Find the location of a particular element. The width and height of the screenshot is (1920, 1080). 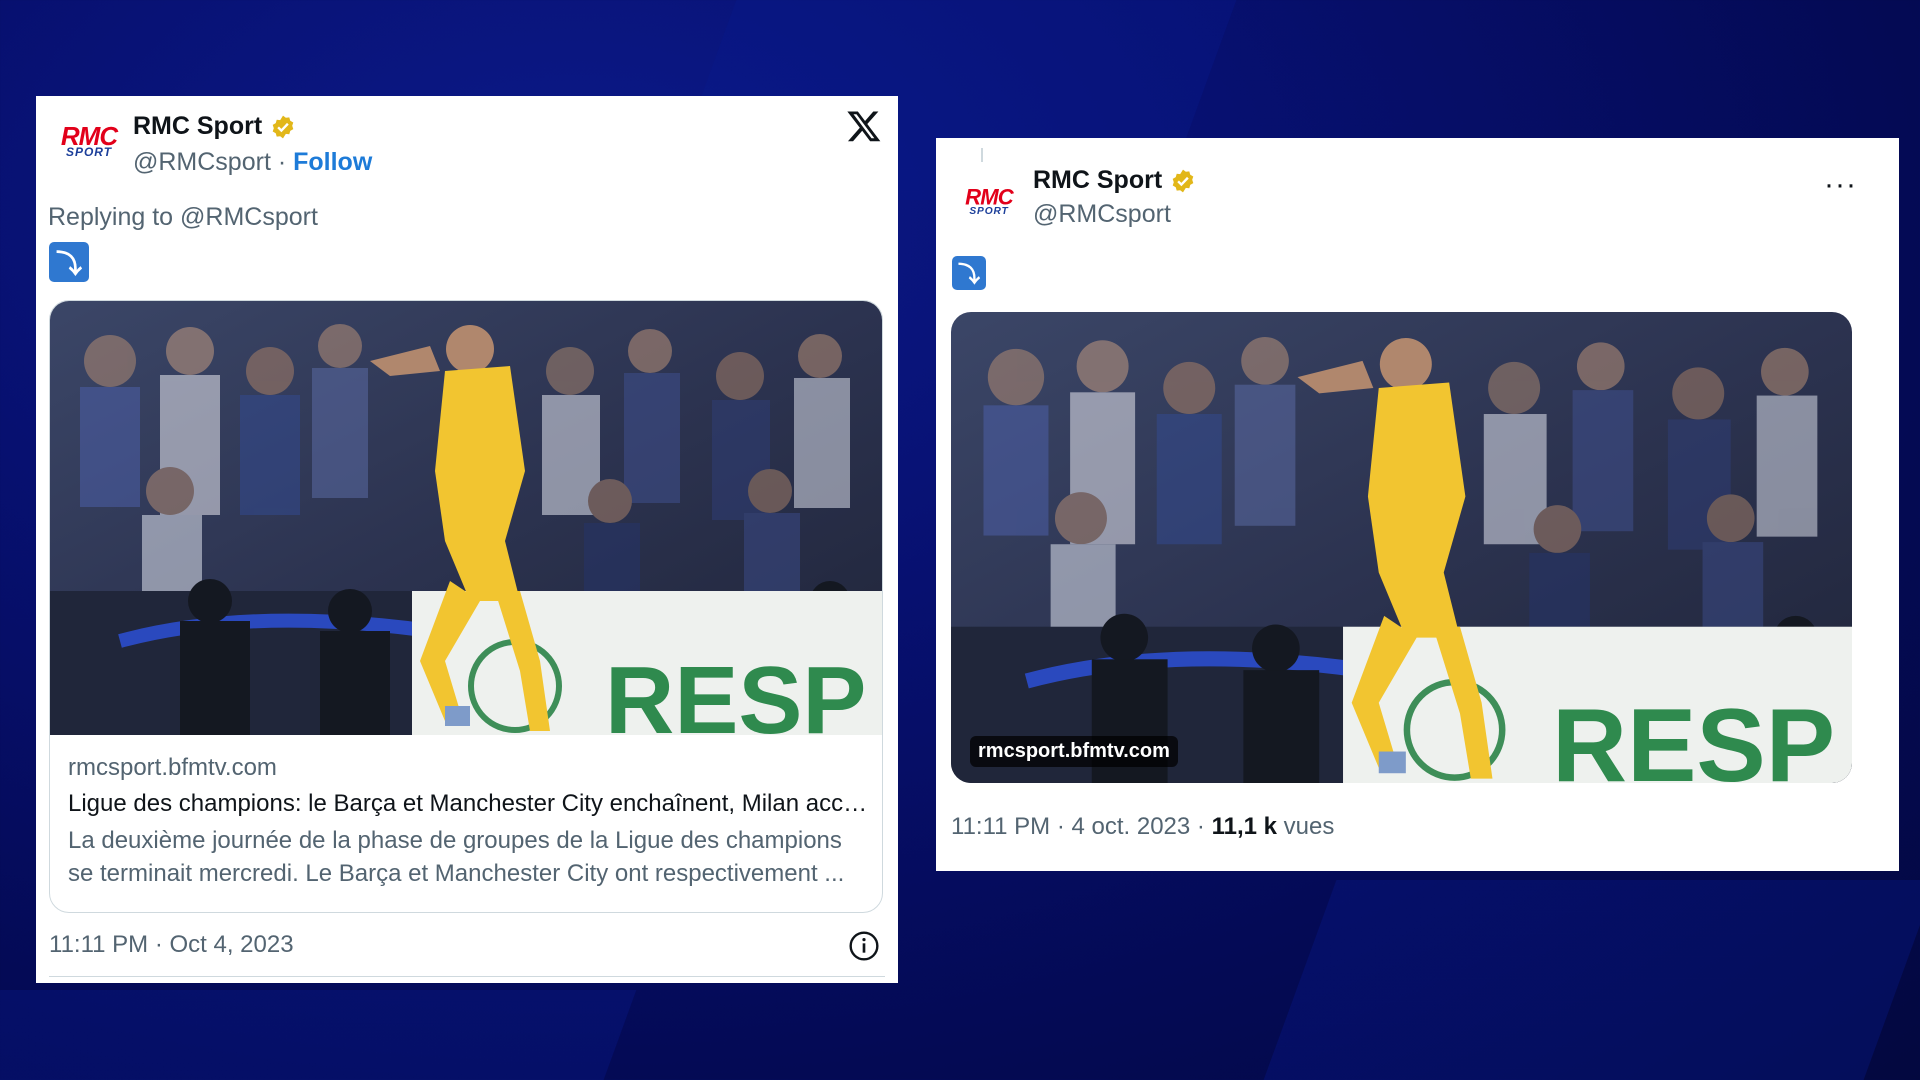

x-logo-icon is located at coordinates (864, 126).